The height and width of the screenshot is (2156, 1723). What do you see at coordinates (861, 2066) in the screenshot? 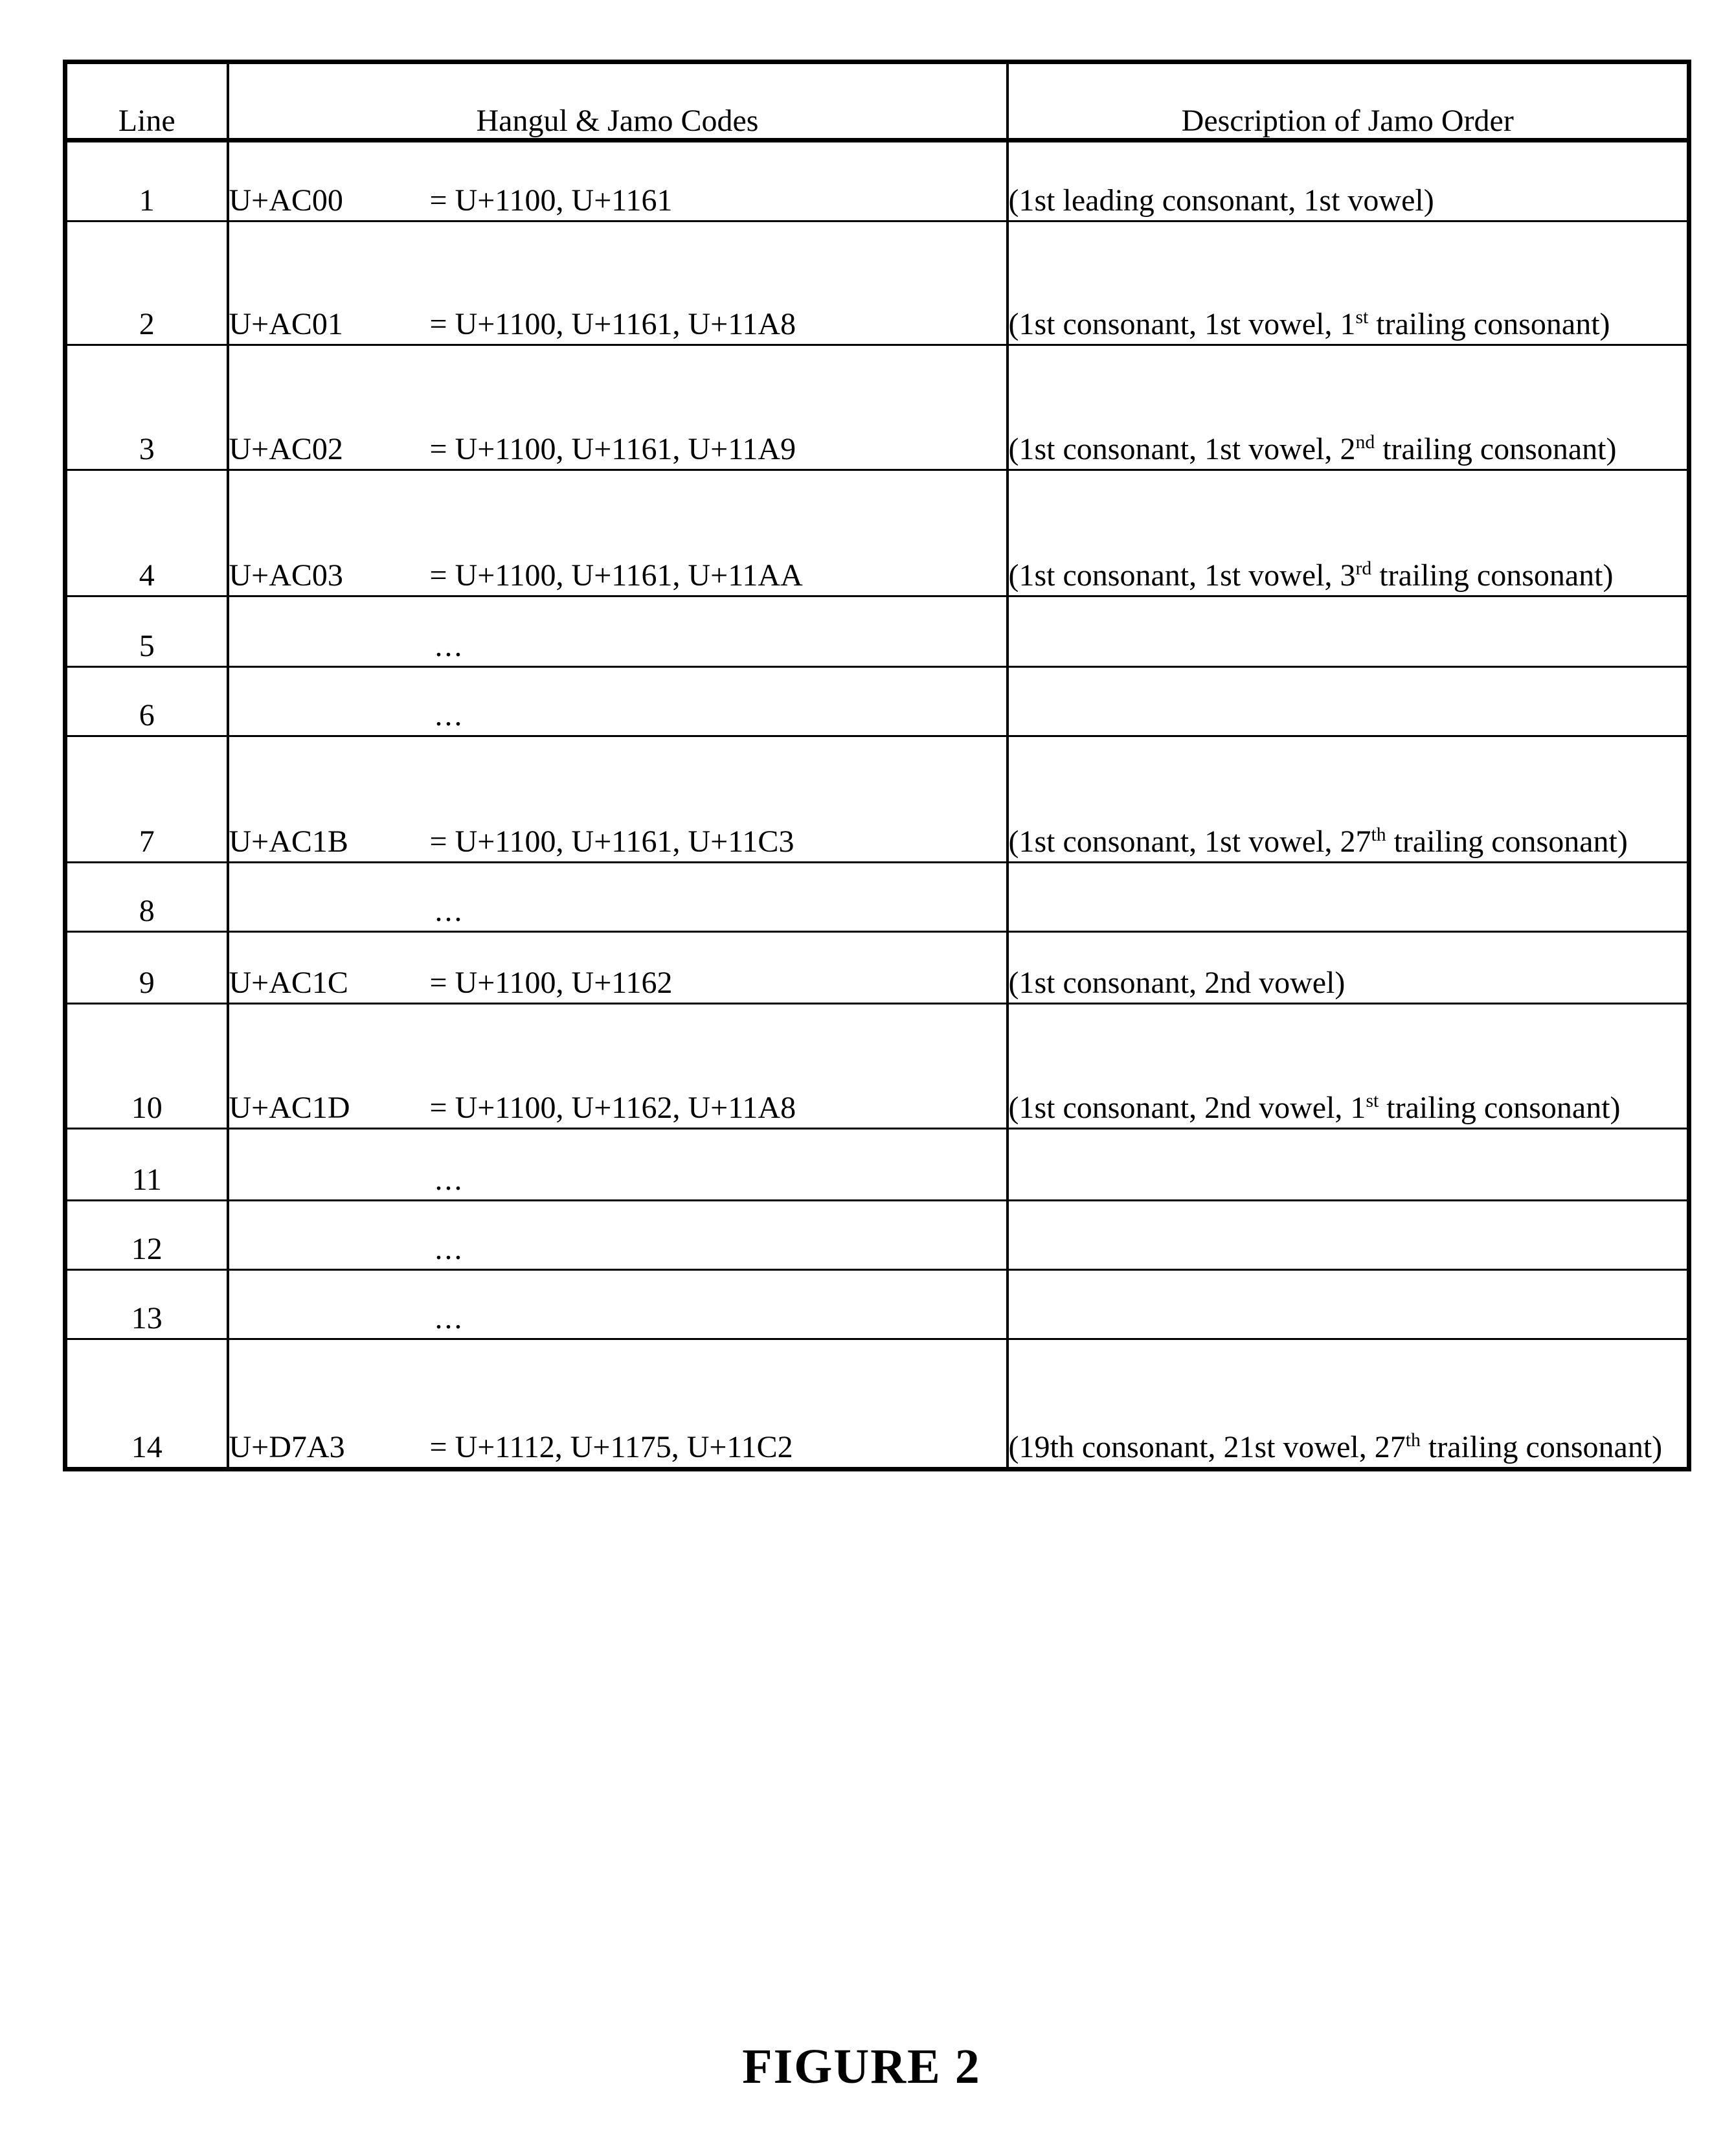
I see `figure-caption: FIGURE 2` at bounding box center [861, 2066].